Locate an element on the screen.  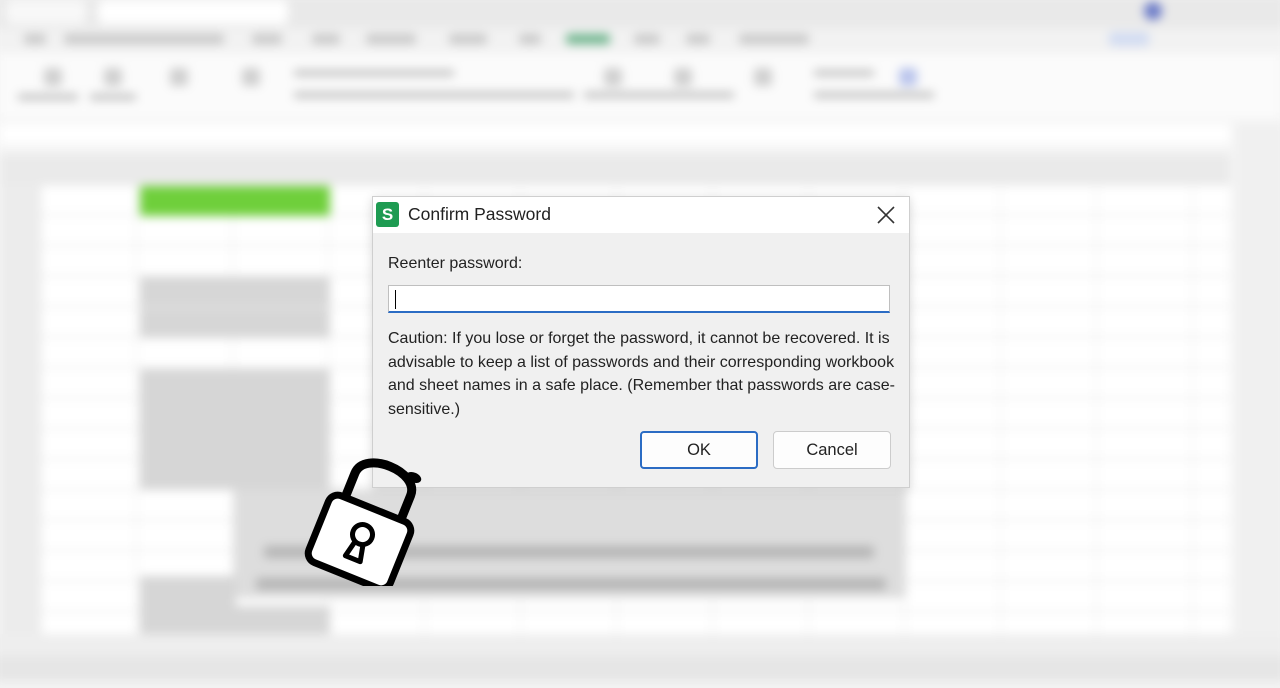
row-headers is located at coordinates (20, 409).